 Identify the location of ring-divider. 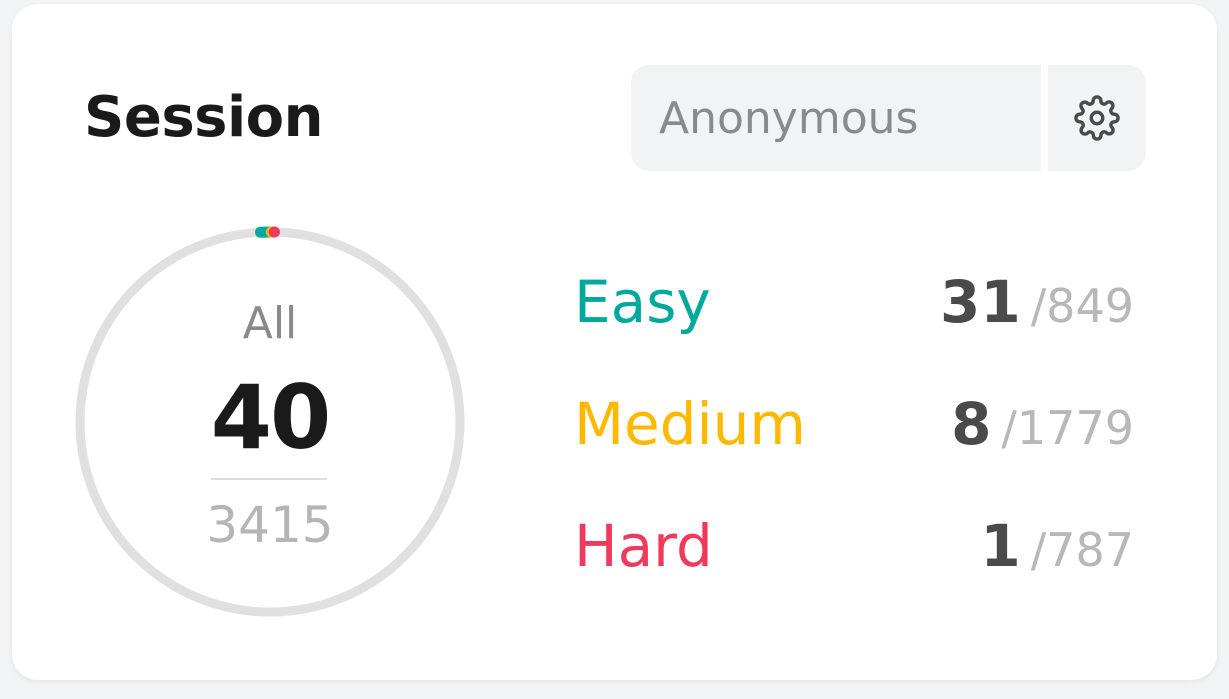
(269, 479).